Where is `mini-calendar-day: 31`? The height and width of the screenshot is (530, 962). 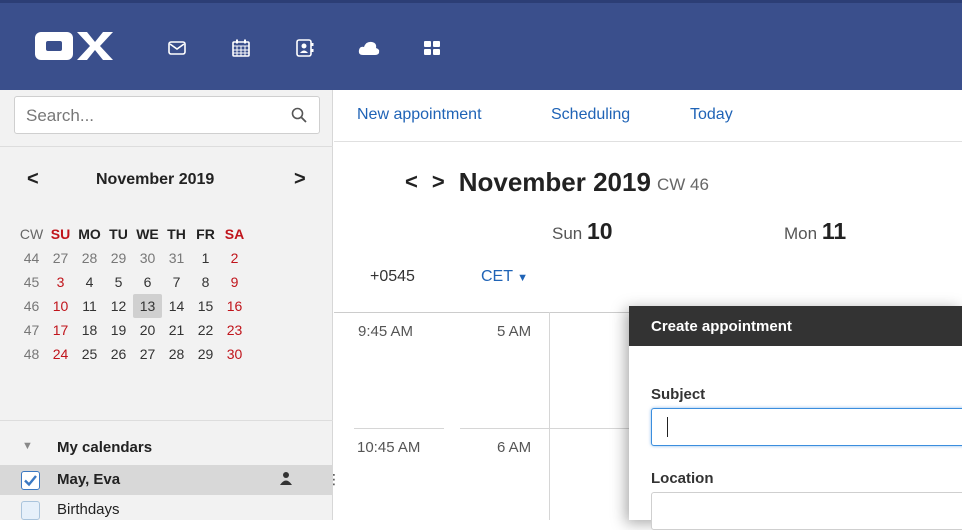 mini-calendar-day: 31 is located at coordinates (176, 258).